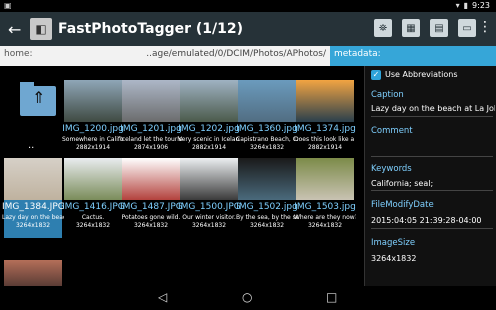 The height and width of the screenshot is (310, 496). Describe the element at coordinates (325, 207) in the screenshot. I see `filename: IMG_1503.jpg` at that location.